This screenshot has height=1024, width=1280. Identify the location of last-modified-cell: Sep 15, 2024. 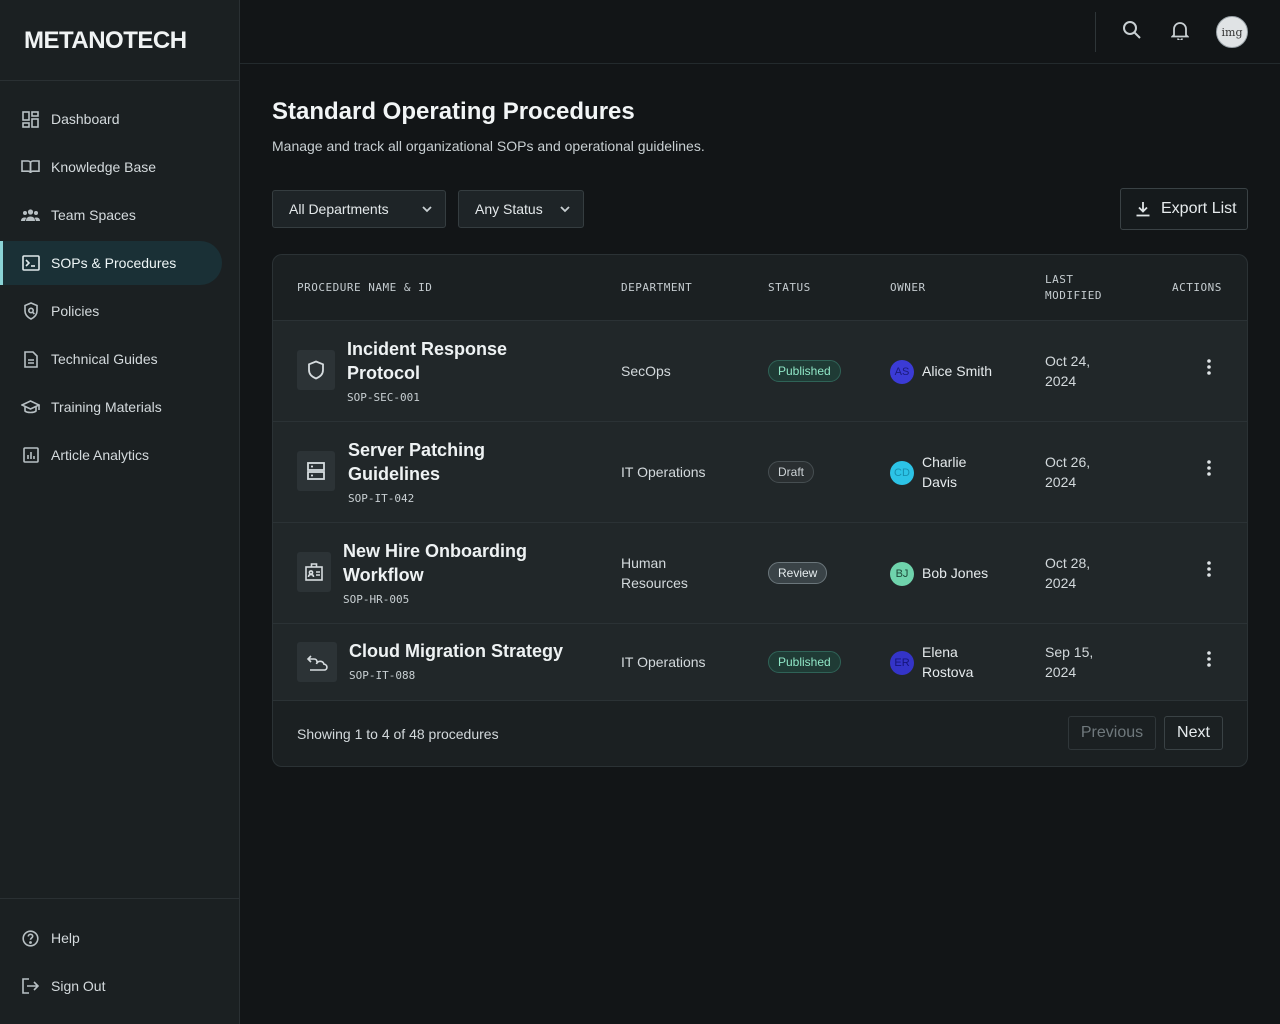
(1069, 662).